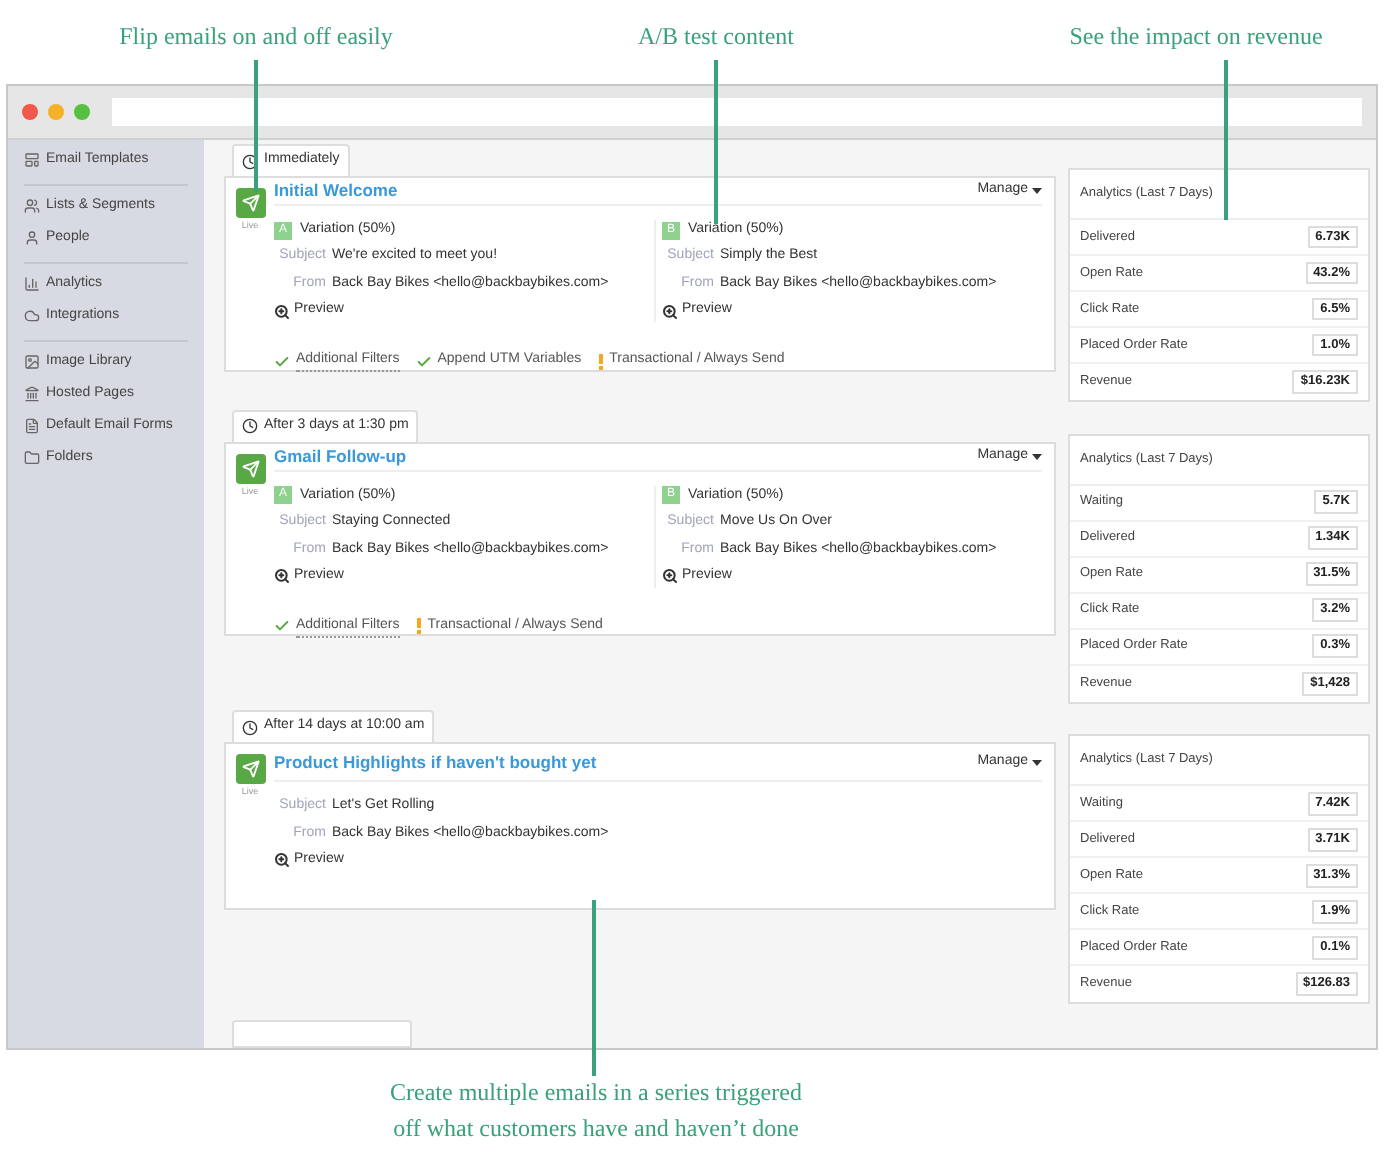  Describe the element at coordinates (256, 37) in the screenshot. I see `callout-text: Flip emails on and off easily` at that location.